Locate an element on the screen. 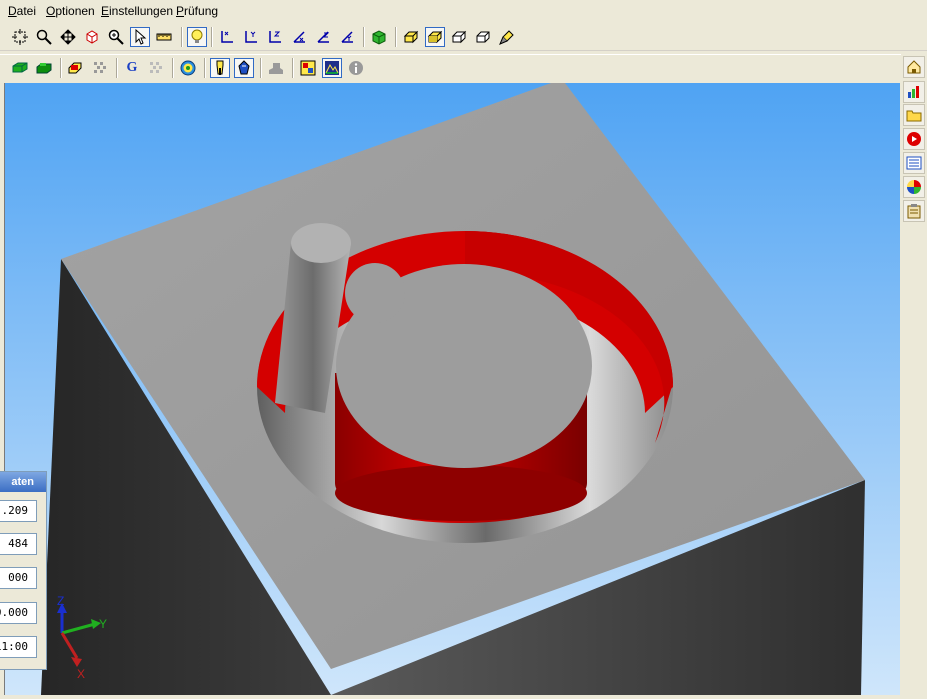 The width and height of the screenshot is (927, 699). iso-shaded-button is located at coordinates (435, 37).